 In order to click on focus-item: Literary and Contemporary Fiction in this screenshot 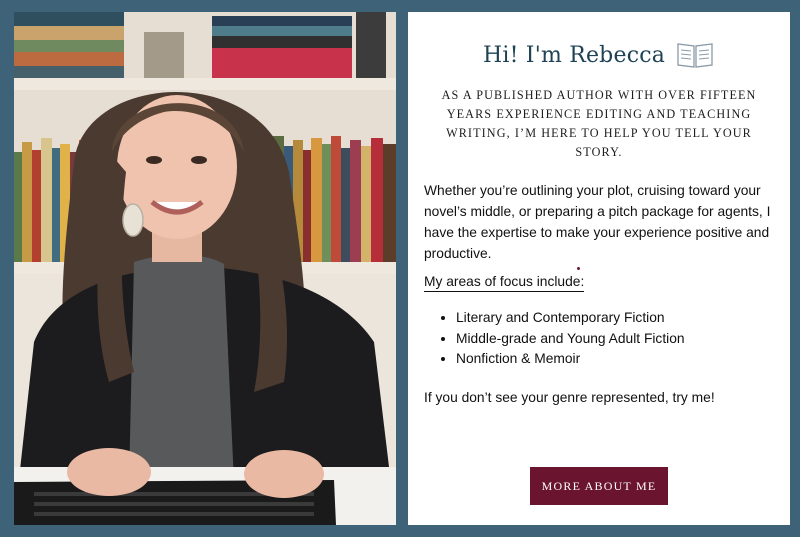, I will do `click(615, 318)`.